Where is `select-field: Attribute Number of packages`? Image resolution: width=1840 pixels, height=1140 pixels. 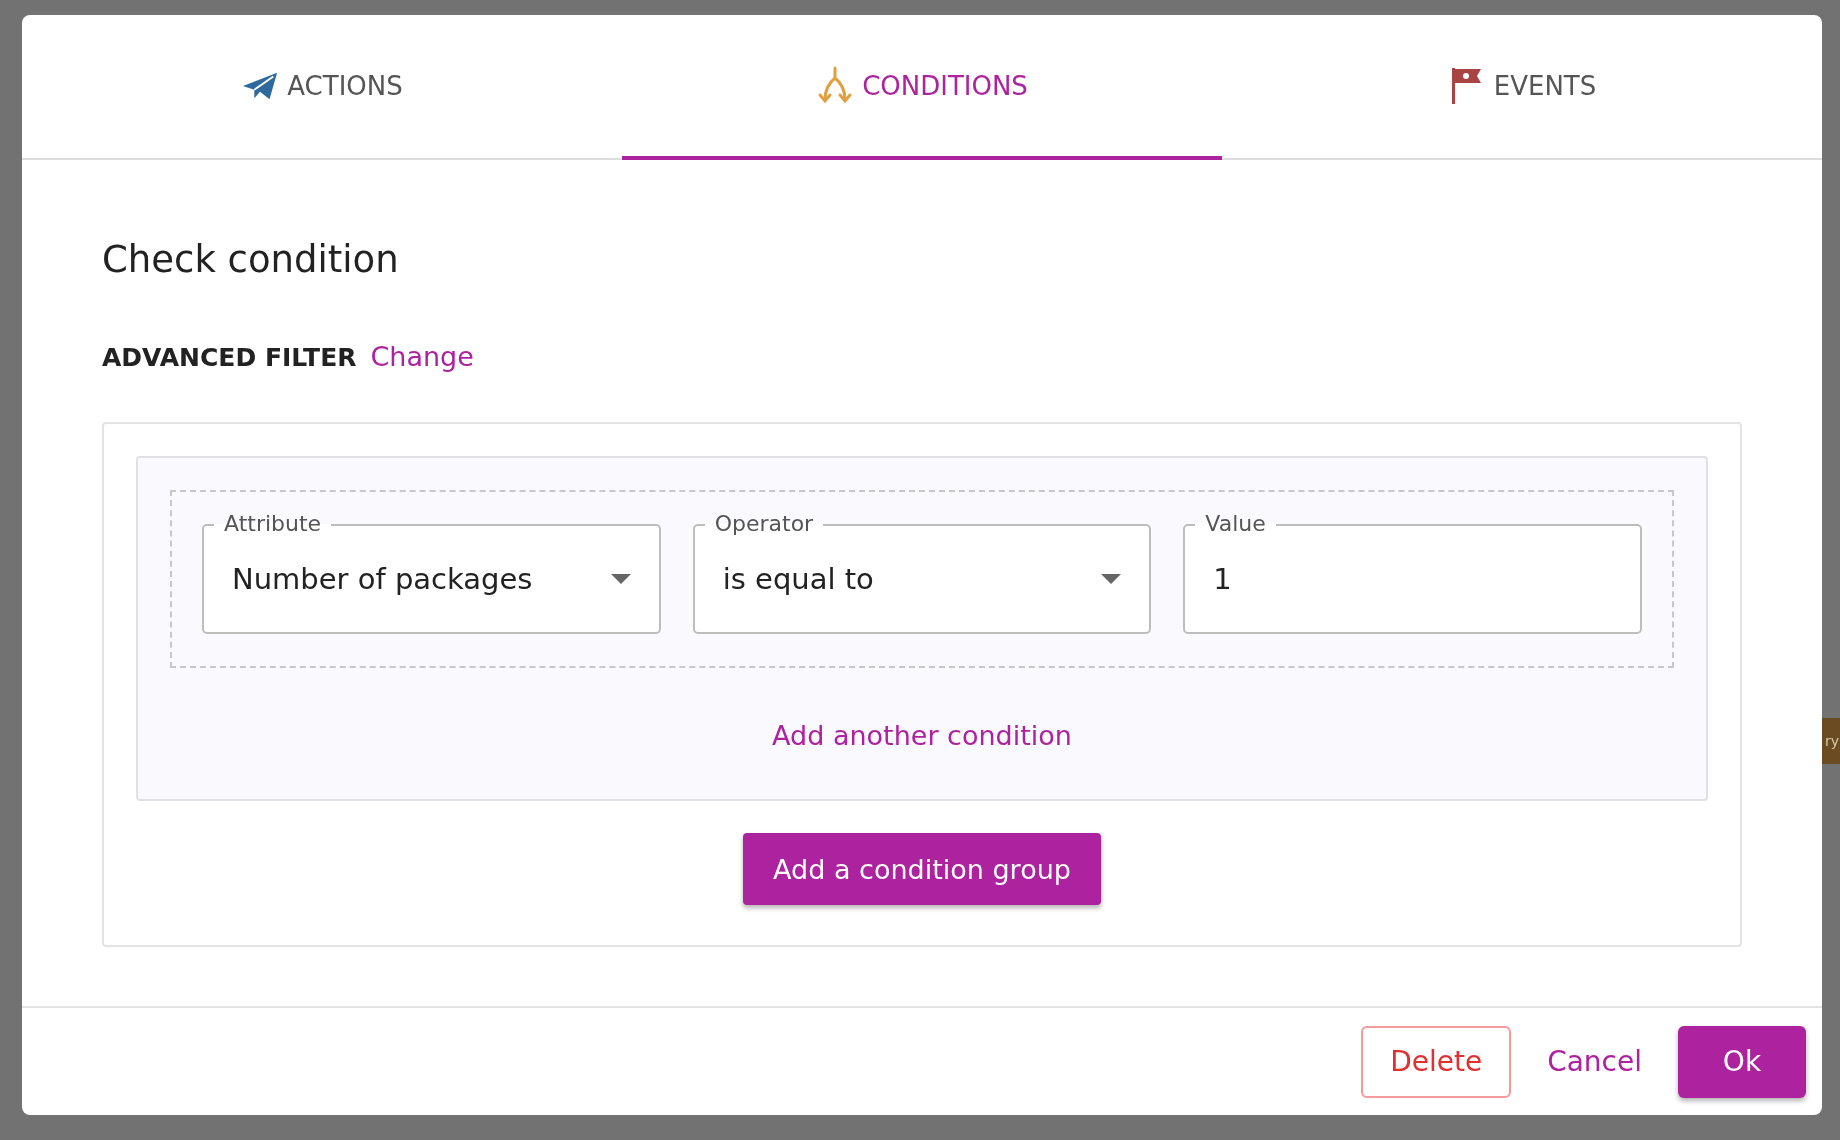
select-field: Attribute Number of packages is located at coordinates (431, 571).